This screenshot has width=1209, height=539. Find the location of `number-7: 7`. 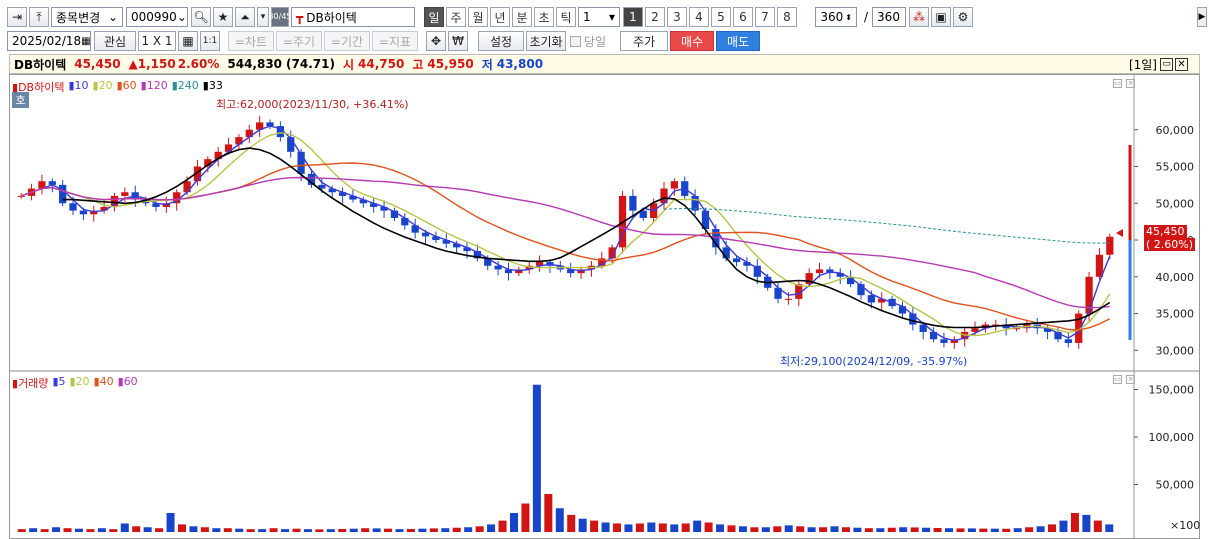

number-7: 7 is located at coordinates (765, 17).